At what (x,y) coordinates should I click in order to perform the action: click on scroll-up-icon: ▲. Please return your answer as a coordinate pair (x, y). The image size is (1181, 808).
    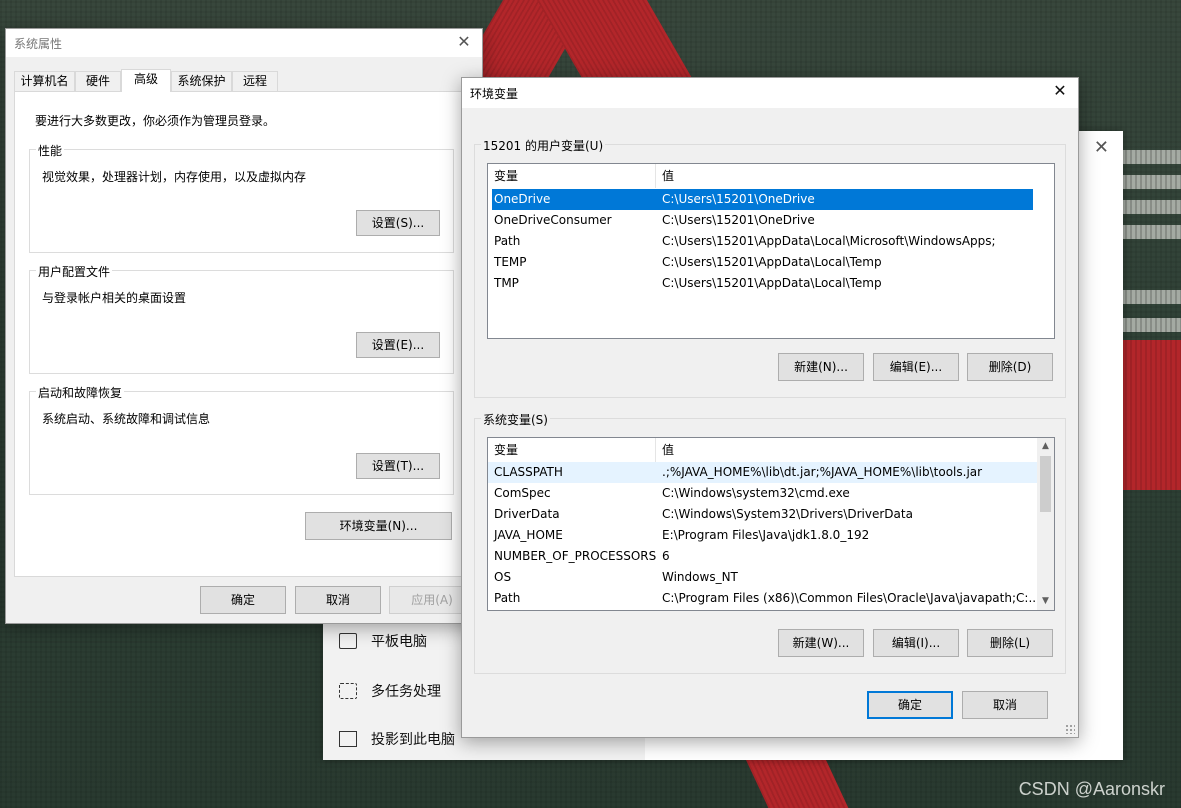
    Looking at the image, I should click on (1045, 446).